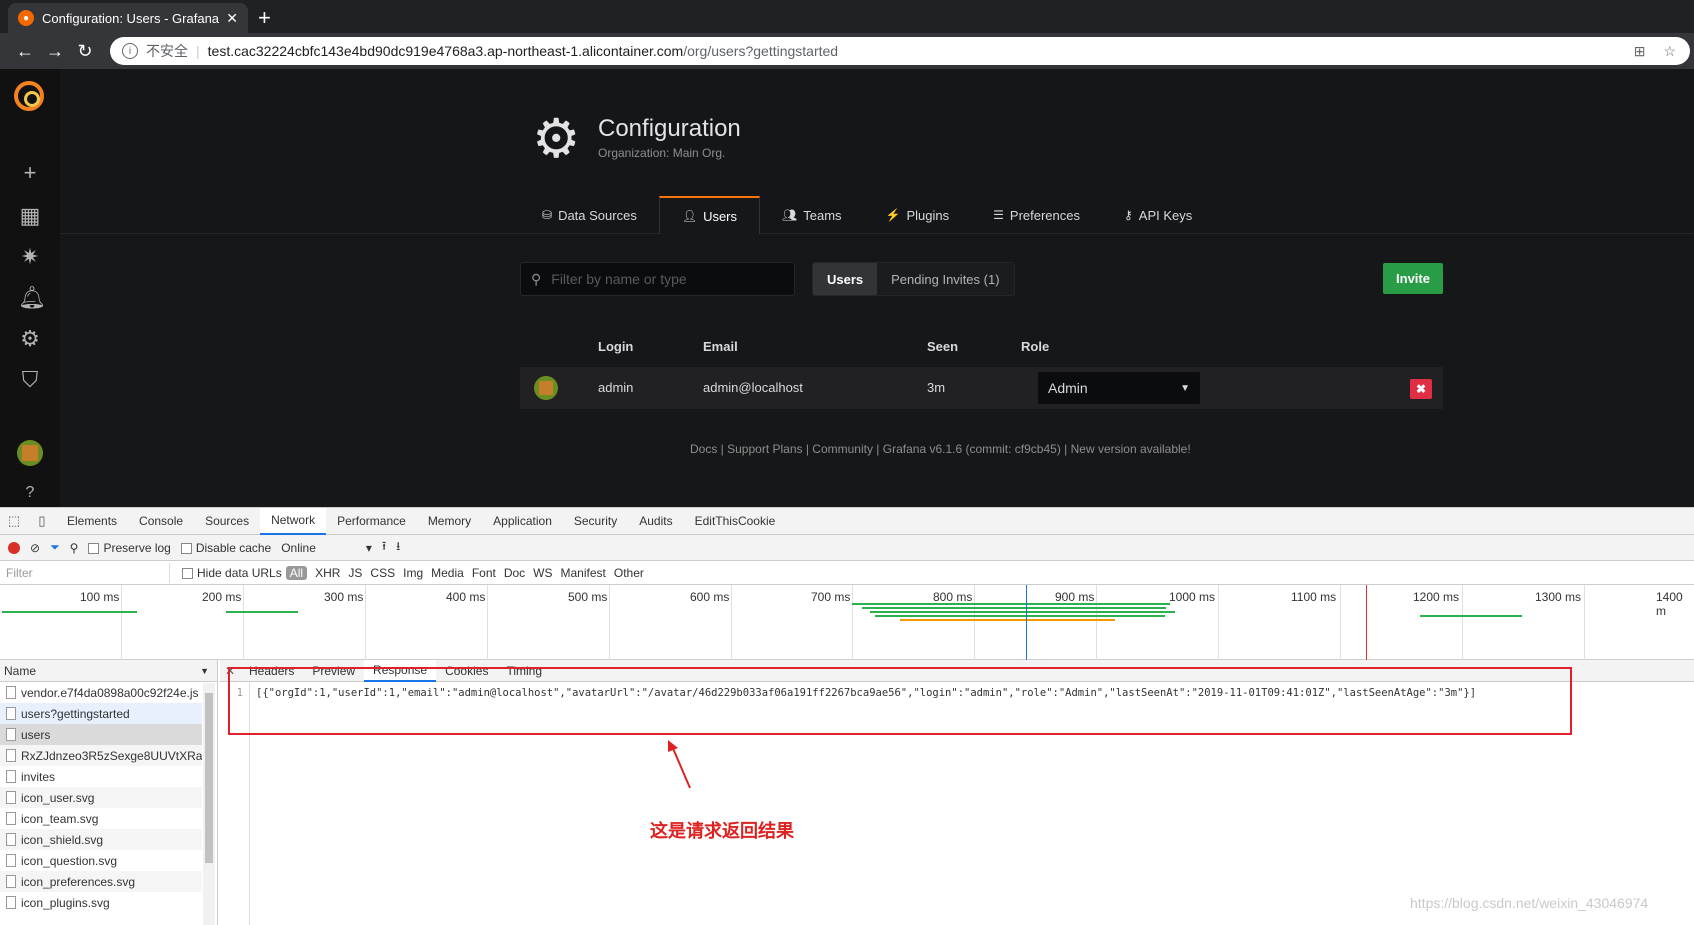 The width and height of the screenshot is (1694, 925). Describe the element at coordinates (86, 572) in the screenshot. I see `network-filter-input: Filter` at that location.